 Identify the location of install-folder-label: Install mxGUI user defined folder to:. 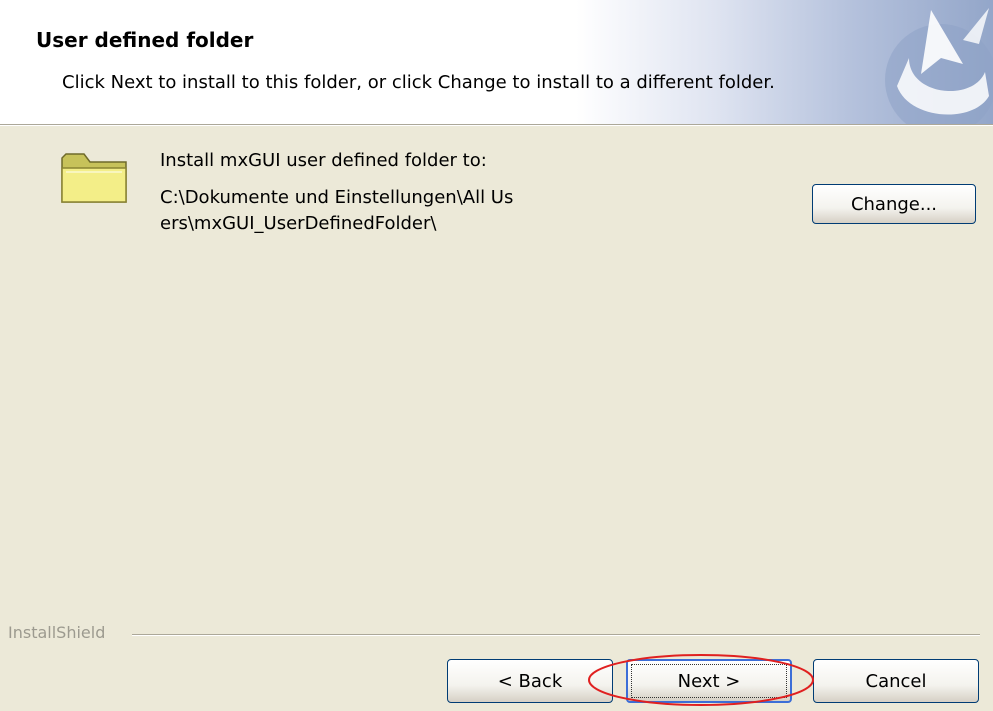
(323, 160).